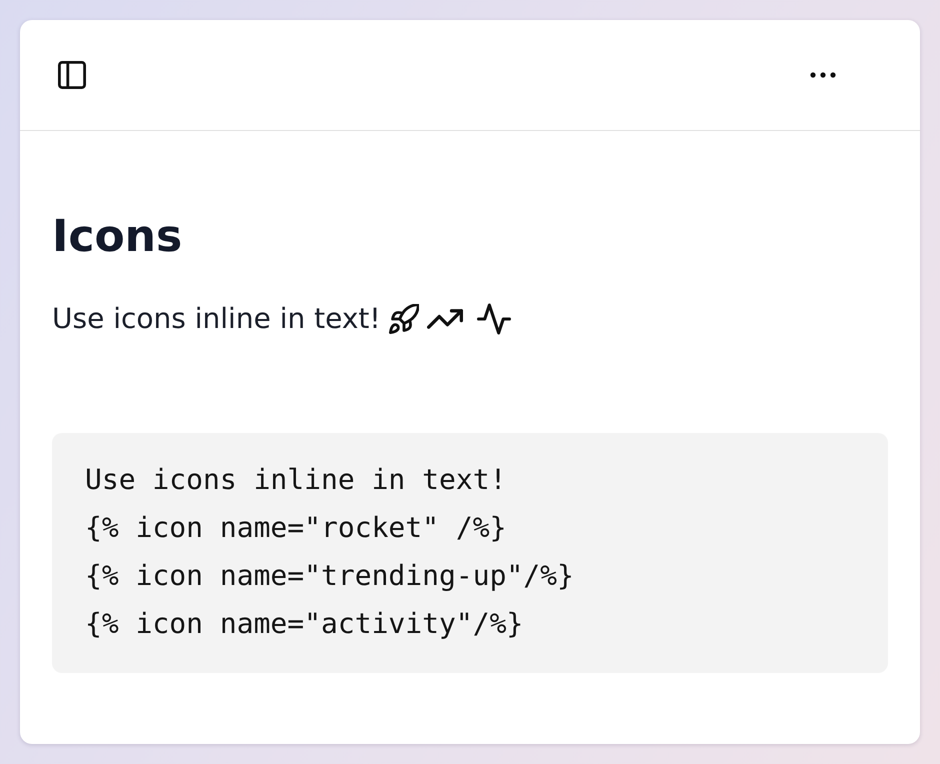 The image size is (940, 764). What do you see at coordinates (216, 319) in the screenshot?
I see `paragraph-text: Use icons inline in text!` at bounding box center [216, 319].